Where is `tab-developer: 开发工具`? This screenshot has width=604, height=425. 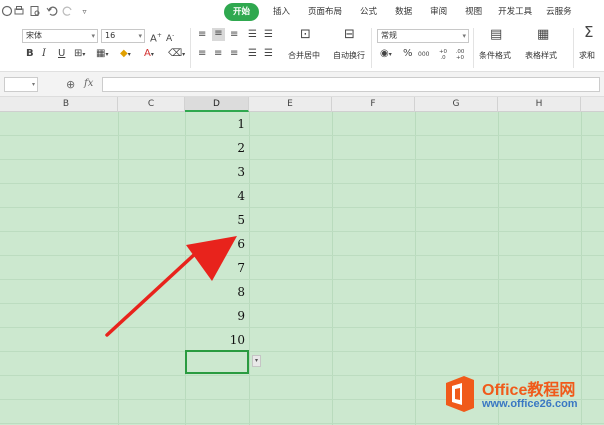
tab-developer: 开发工具 is located at coordinates (515, 12).